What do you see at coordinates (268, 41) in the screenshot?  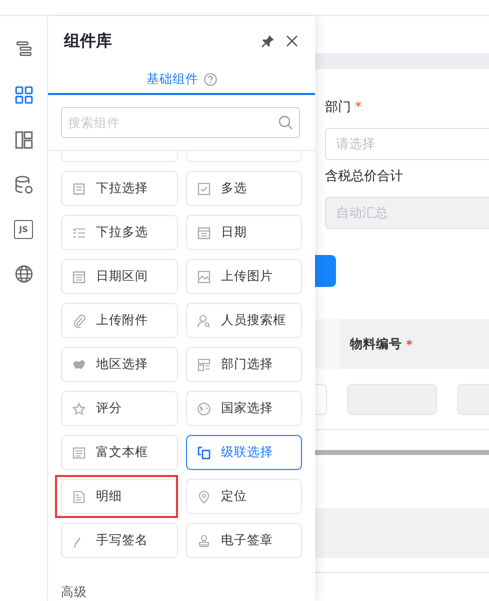 I see `pin-icon` at bounding box center [268, 41].